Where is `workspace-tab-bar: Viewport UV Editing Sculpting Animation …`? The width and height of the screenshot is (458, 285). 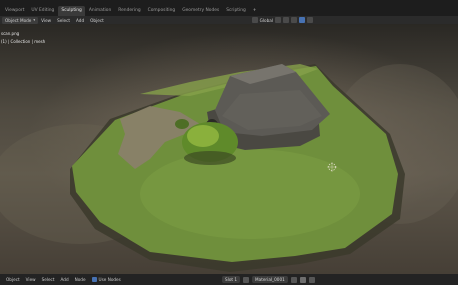
workspace-tab-bar: Viewport UV Editing Sculpting Animation … is located at coordinates (229, 8).